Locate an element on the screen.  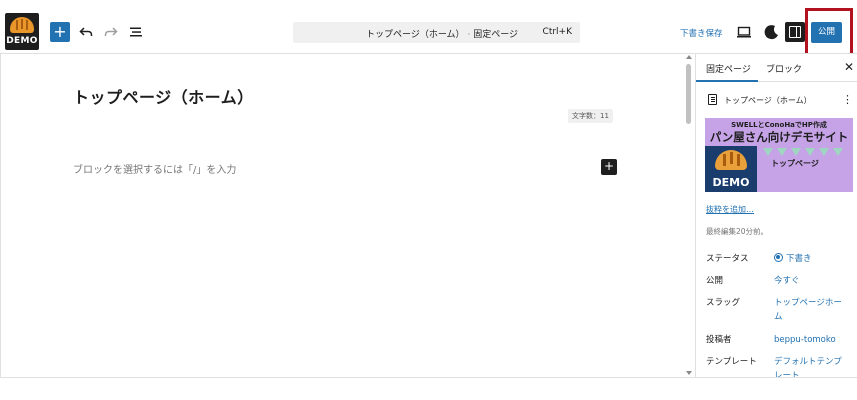
meta-label-status: ステータス is located at coordinates (727, 259).